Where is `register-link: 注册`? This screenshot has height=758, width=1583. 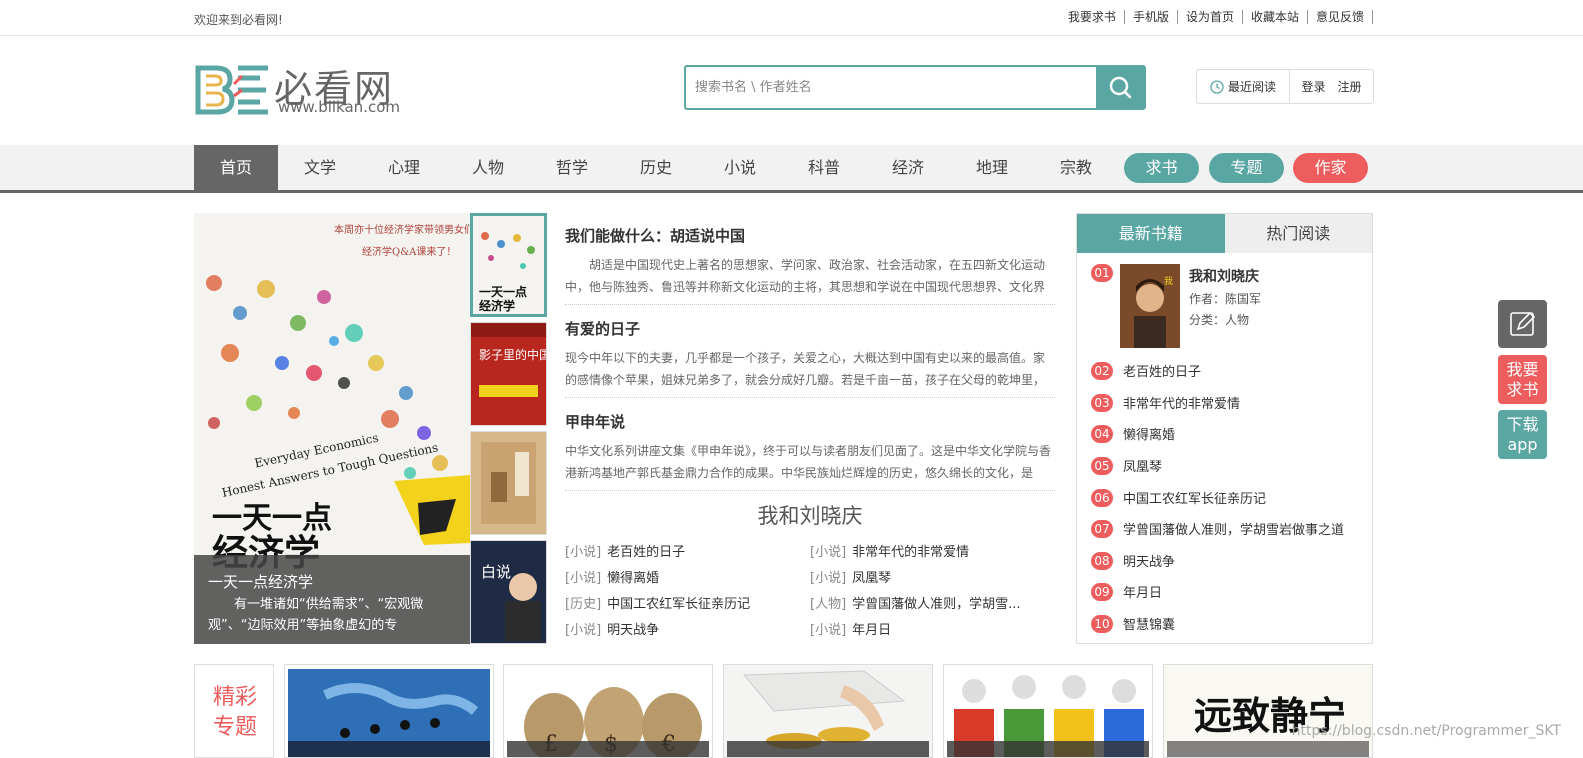
register-link: 注册 is located at coordinates (1350, 86).